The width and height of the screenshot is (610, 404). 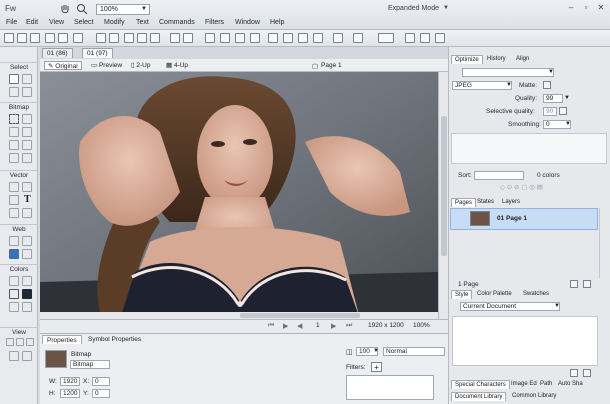 I want to click on delete-page-icon, so click(x=587, y=284).